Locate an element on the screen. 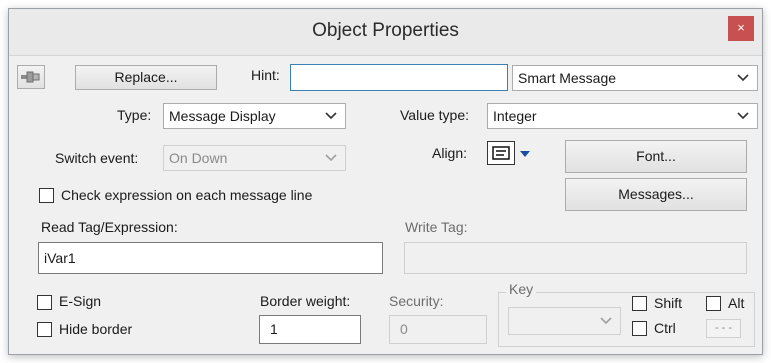 The height and width of the screenshot is (363, 771). pin-icon is located at coordinates (30, 77).